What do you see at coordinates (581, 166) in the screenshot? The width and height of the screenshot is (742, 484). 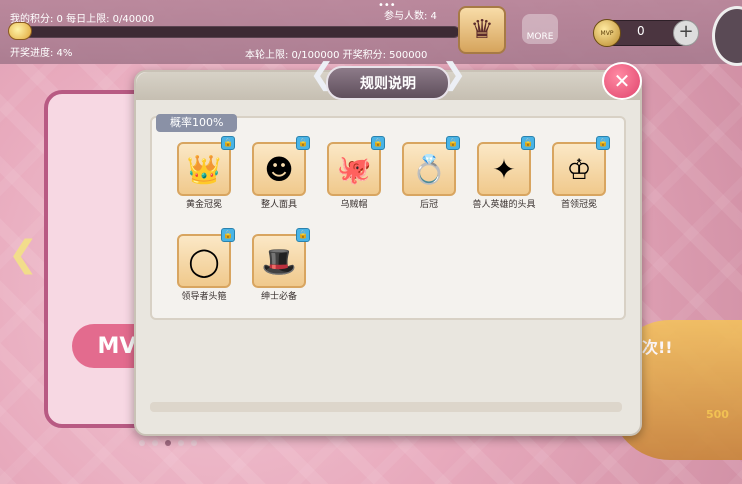 I see `boss-crown-icon: ♔ 🔒` at bounding box center [581, 166].